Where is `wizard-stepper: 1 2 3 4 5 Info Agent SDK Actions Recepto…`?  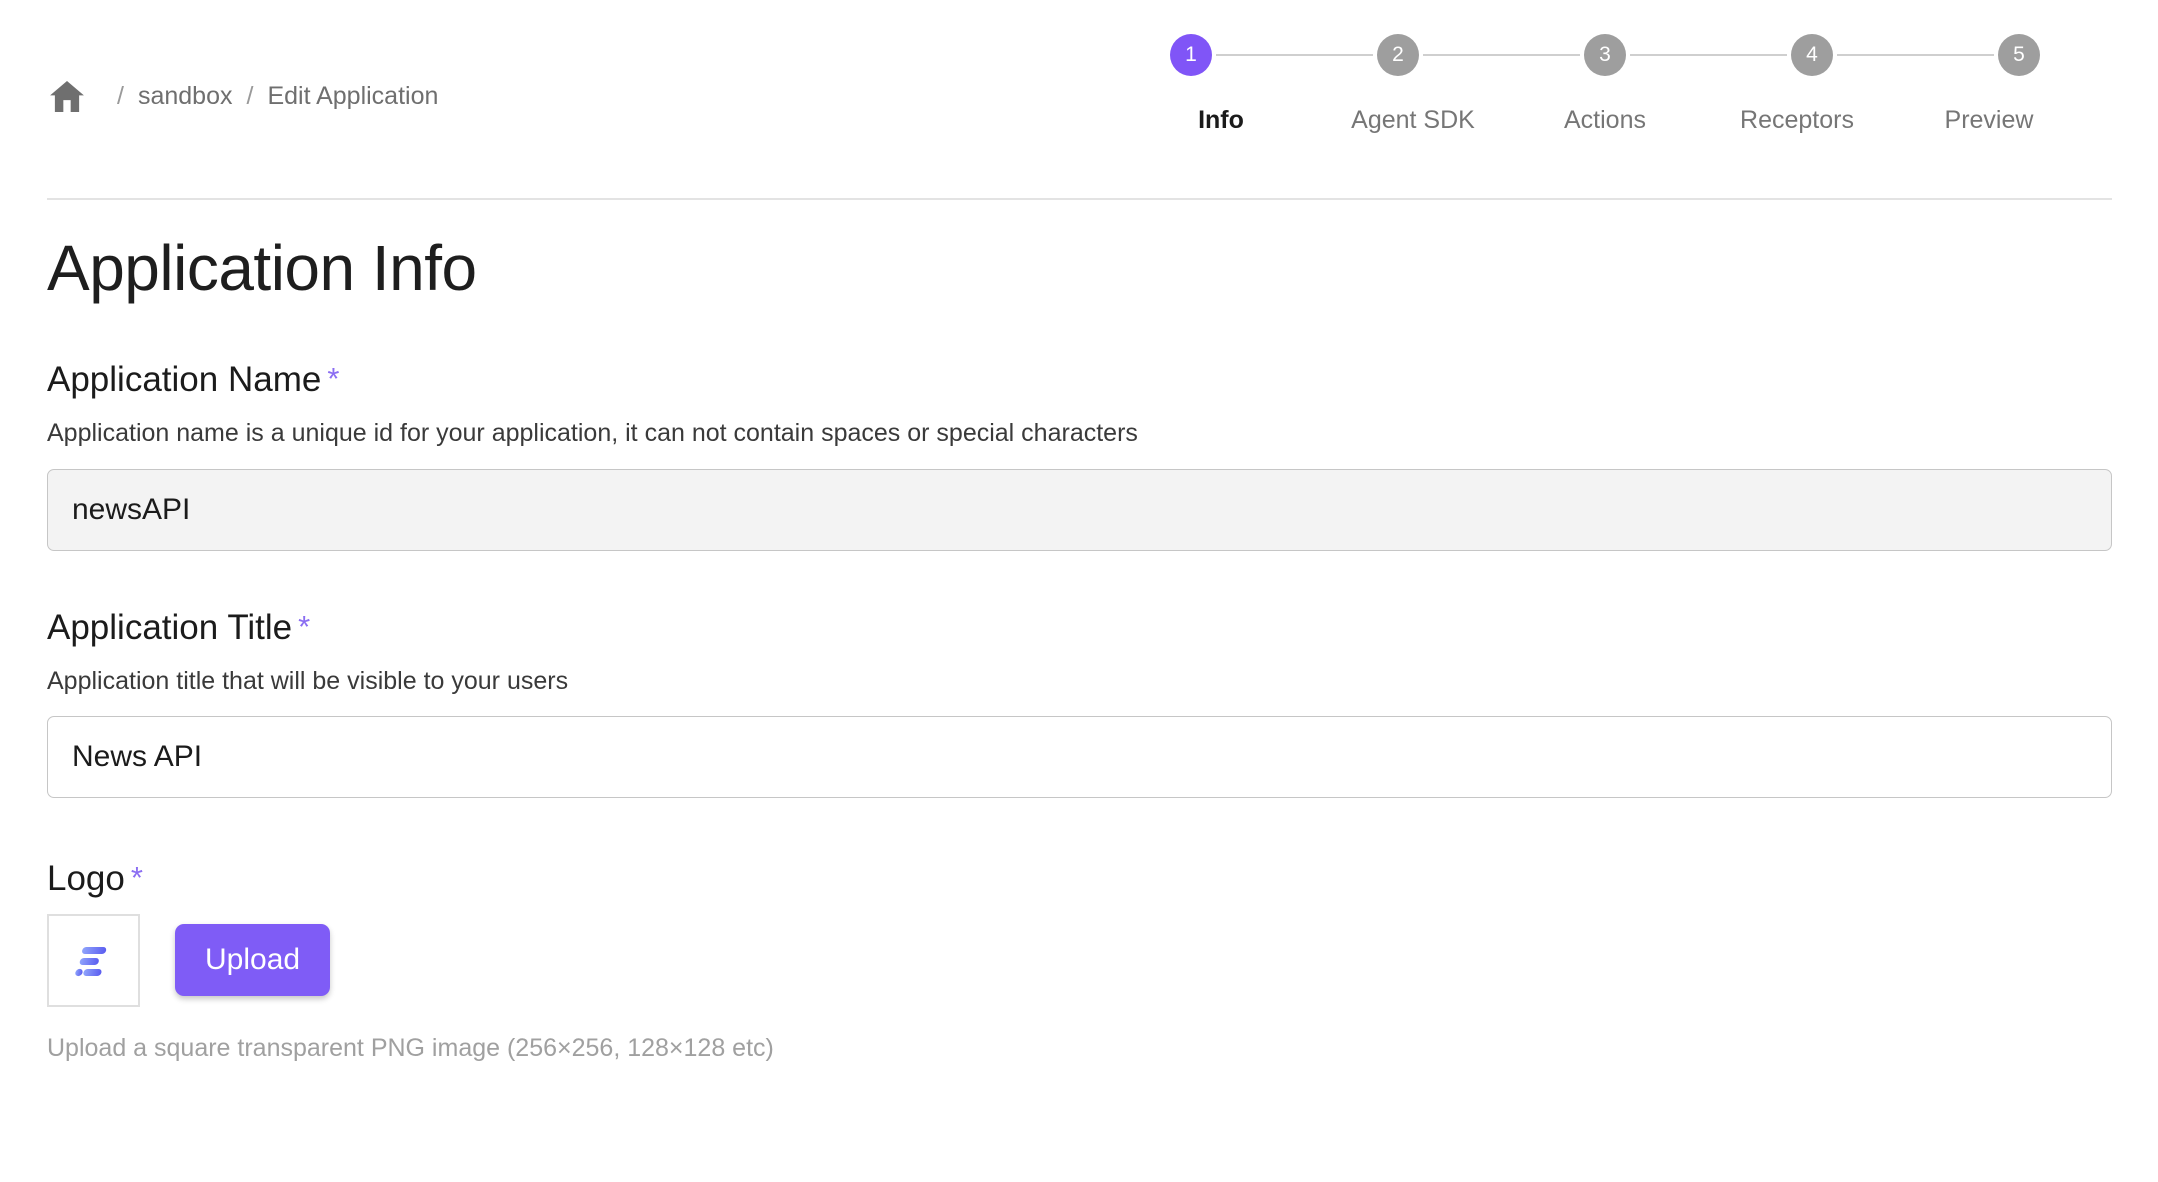
wizard-stepper: 1 2 3 4 5 Info Agent SDK Actions Recepto… is located at coordinates (1605, 88).